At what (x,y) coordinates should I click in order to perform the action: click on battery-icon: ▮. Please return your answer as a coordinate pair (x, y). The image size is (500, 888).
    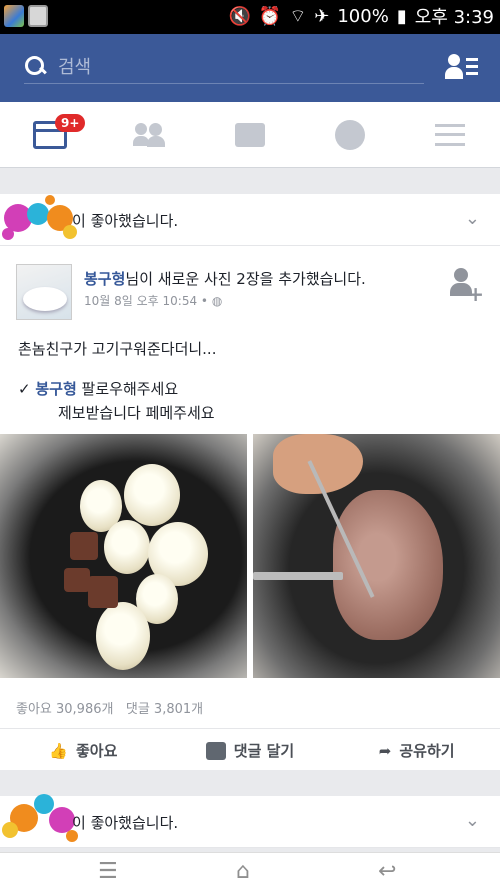
    Looking at the image, I should click on (401, 16).